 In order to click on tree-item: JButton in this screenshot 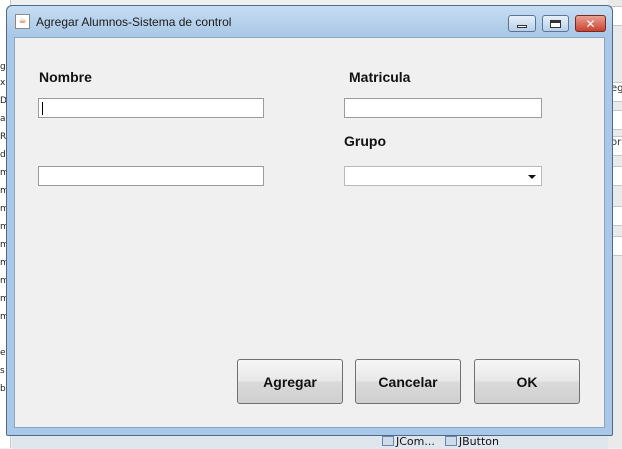, I will do `click(471, 441)`.